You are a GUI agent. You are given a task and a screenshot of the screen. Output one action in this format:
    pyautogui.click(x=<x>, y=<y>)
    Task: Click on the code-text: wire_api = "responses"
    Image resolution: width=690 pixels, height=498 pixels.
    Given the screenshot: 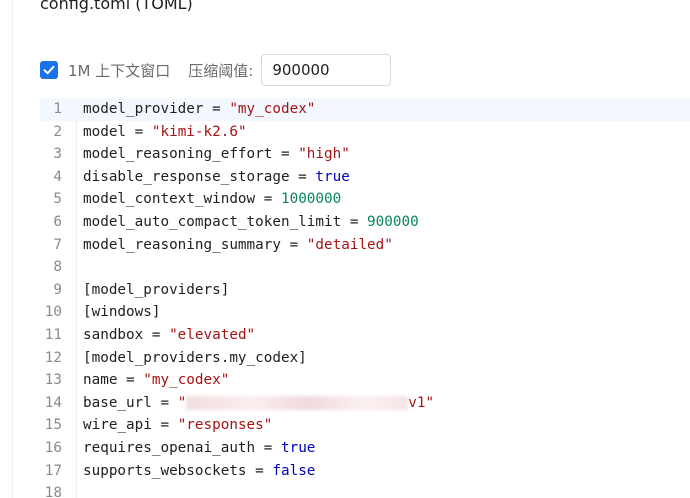 What is the action you would take?
    pyautogui.click(x=177, y=425)
    